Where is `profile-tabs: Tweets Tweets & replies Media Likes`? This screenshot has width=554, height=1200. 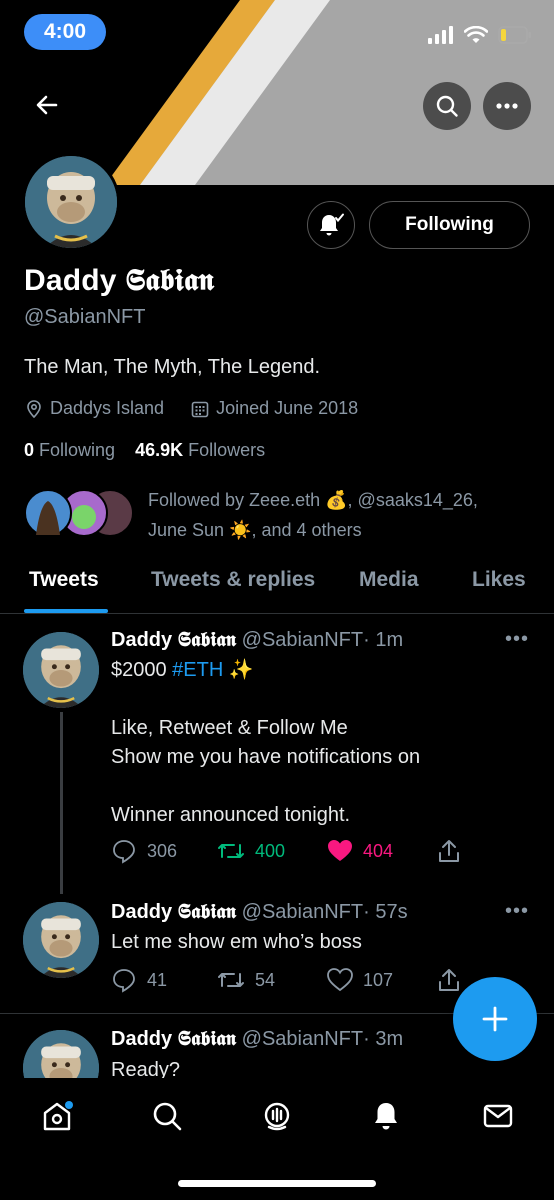
profile-tabs: Tweets Tweets & replies Media Likes is located at coordinates (277, 586).